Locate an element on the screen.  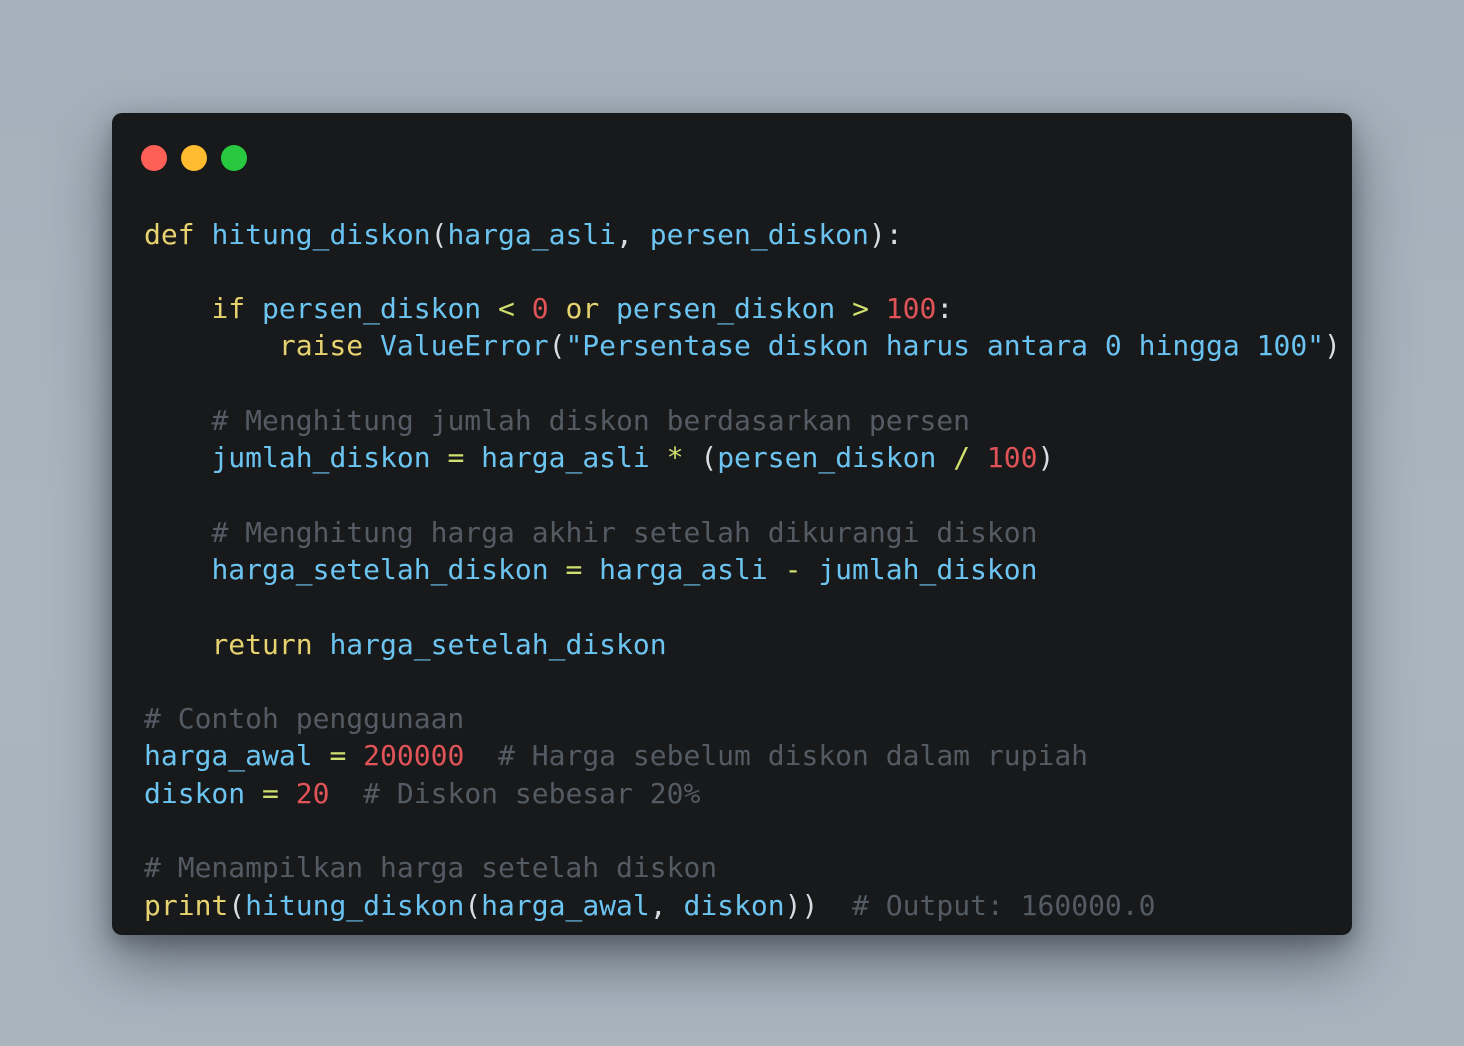
code-token: # Menampilkan harga setelah diskon is located at coordinates (431, 867).